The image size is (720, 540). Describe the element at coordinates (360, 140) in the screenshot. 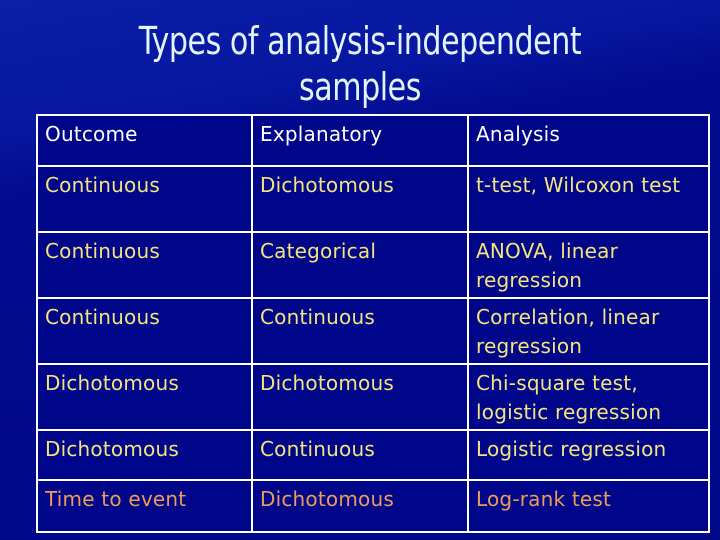

I see `header-explanatory: Explanatory` at that location.